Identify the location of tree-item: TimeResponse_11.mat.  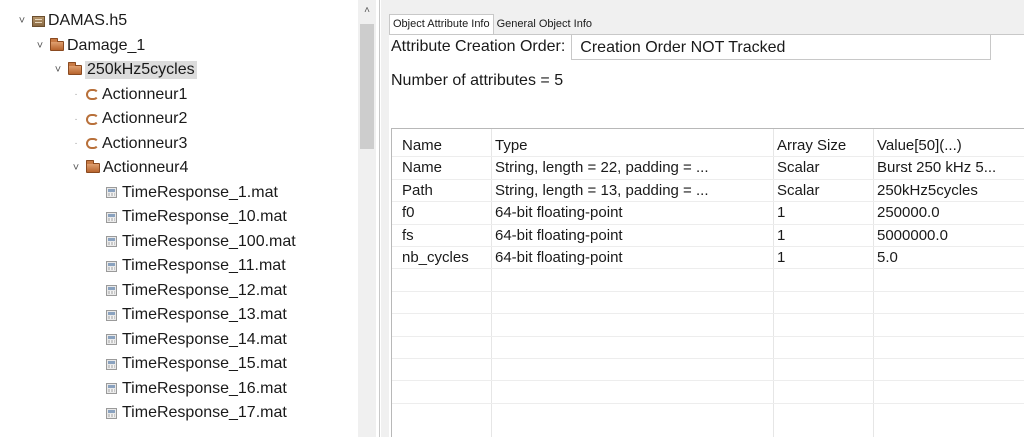
(196, 266).